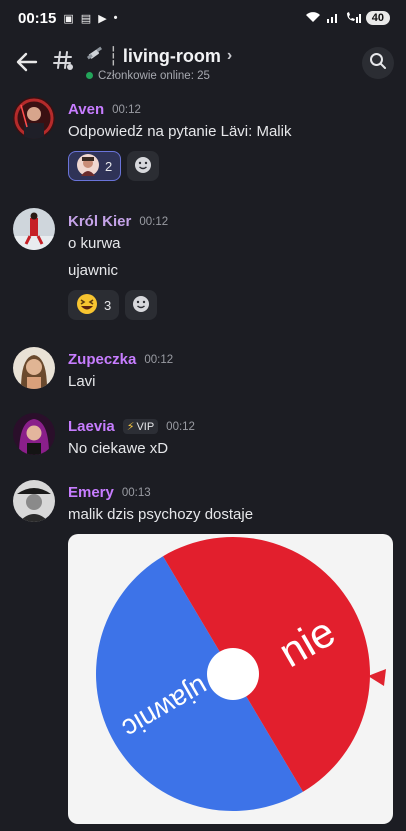 This screenshot has width=406, height=831. I want to click on username: Laevia, so click(91, 426).